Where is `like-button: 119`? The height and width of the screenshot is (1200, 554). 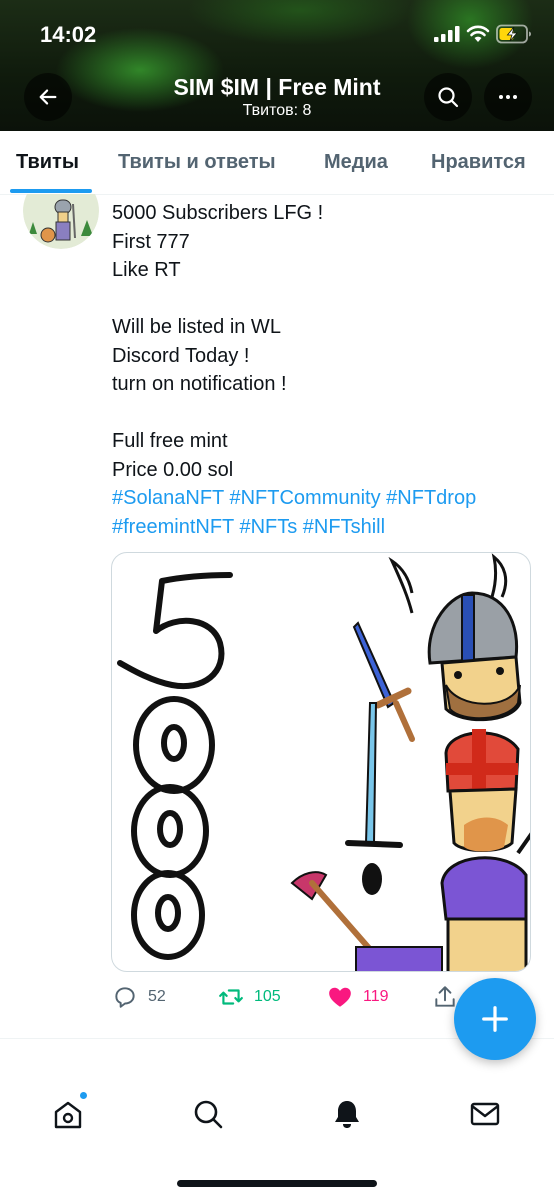
like-button: 119 is located at coordinates (358, 997).